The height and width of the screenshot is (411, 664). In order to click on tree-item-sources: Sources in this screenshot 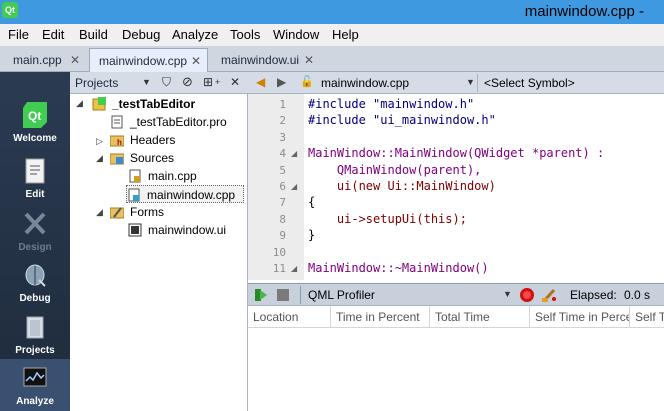, I will do `click(175, 158)`.